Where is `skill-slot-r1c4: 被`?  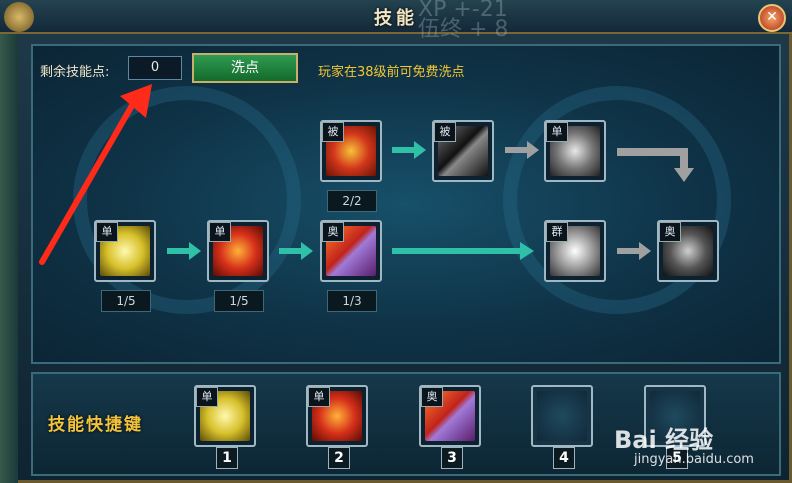 skill-slot-r1c4: 被 is located at coordinates (463, 151).